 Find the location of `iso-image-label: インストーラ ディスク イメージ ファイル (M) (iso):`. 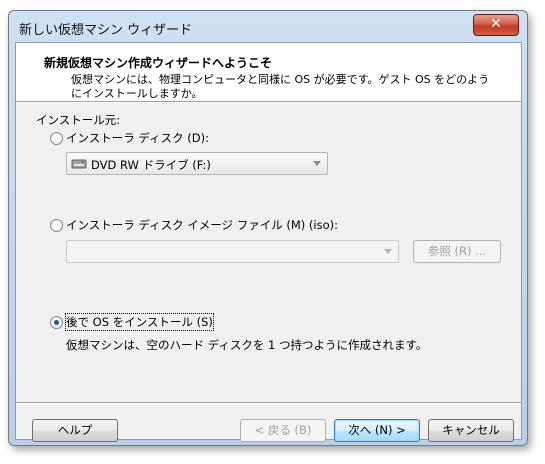

iso-image-label: インストーラ ディスク イメージ ファイル (M) (iso): is located at coordinates (202, 225).